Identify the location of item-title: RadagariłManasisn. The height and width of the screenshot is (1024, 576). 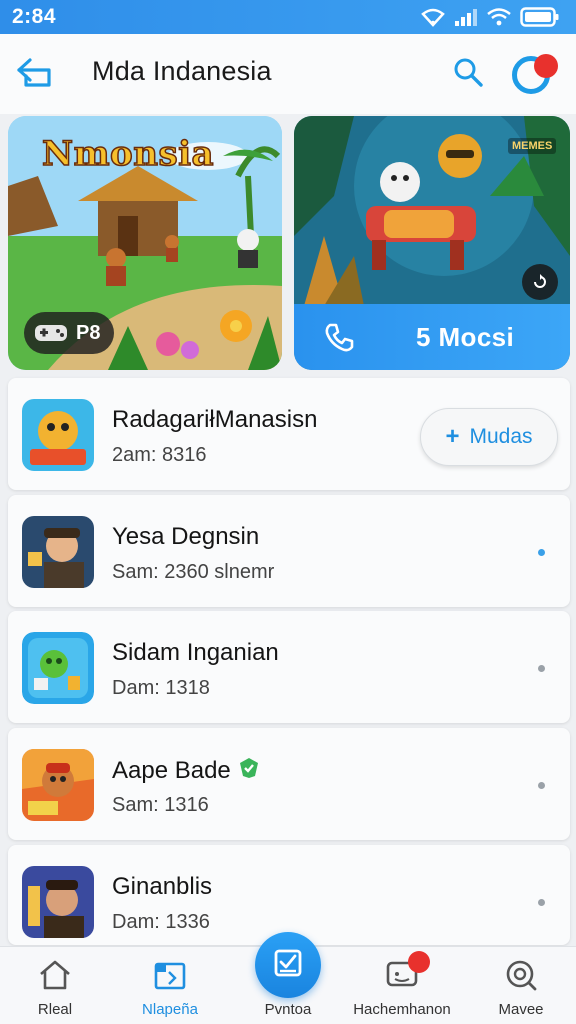
(215, 419).